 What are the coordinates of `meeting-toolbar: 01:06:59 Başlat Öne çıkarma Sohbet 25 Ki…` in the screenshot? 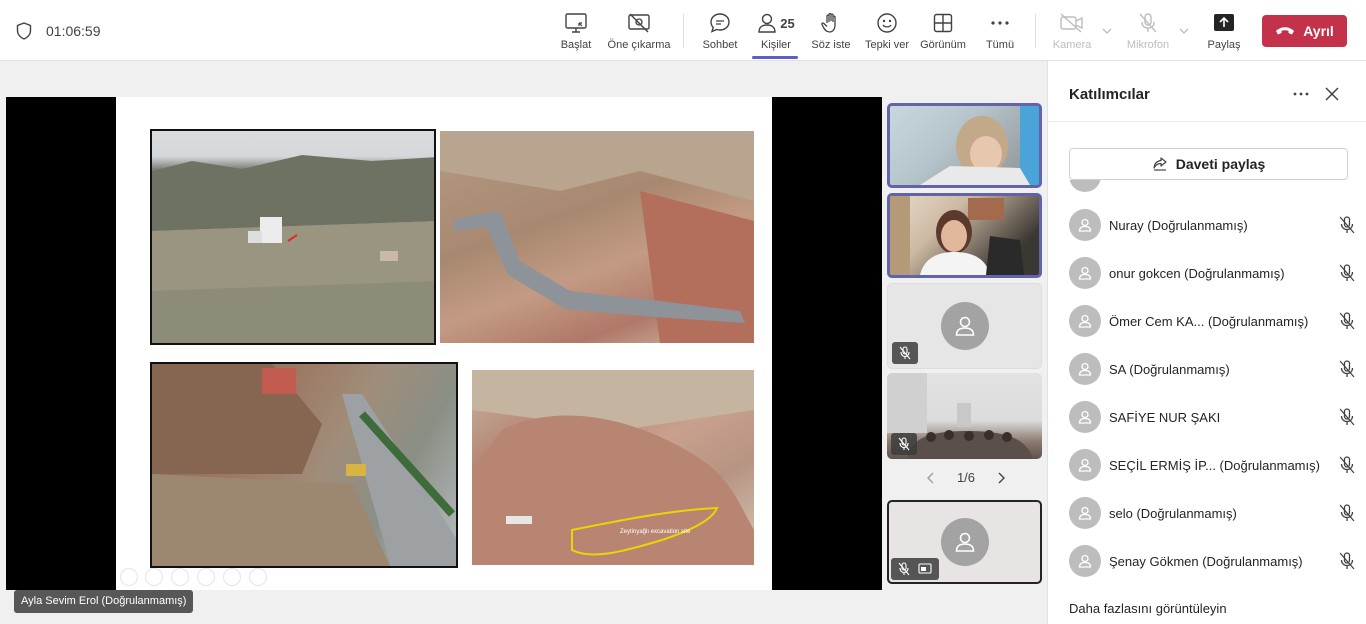 It's located at (683, 30).